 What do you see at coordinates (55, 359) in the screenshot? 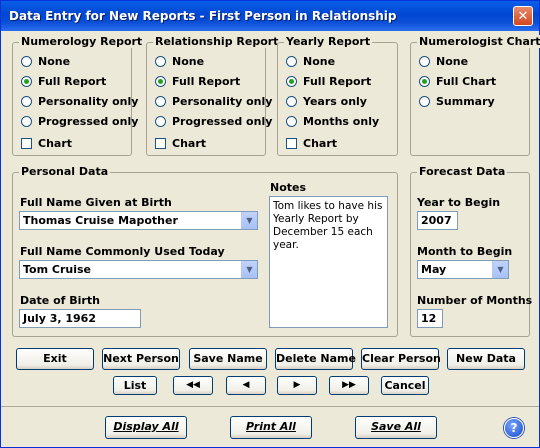
I see `exit-button: Exit` at bounding box center [55, 359].